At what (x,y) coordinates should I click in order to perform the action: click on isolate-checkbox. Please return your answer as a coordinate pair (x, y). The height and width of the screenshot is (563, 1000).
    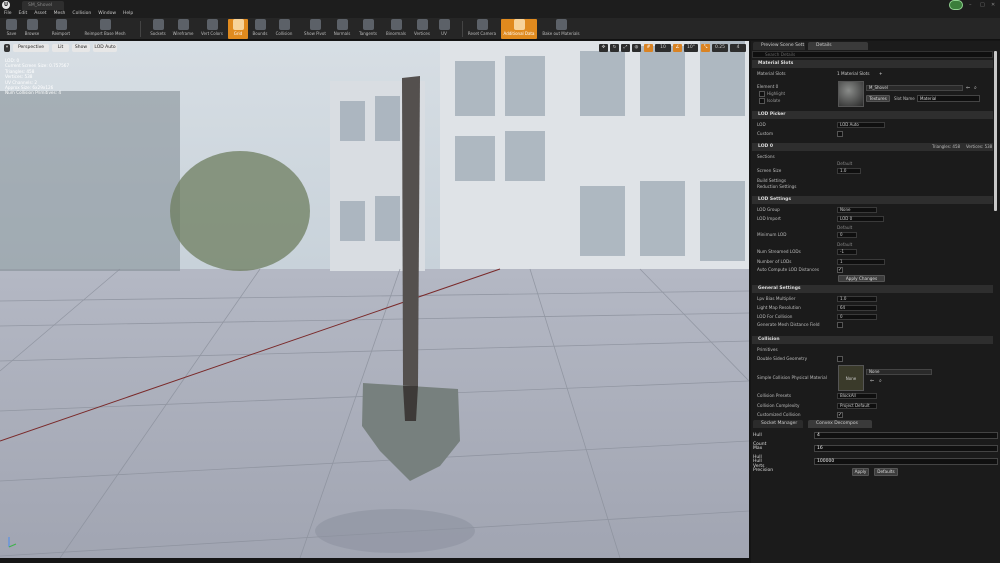
    Looking at the image, I should click on (762, 101).